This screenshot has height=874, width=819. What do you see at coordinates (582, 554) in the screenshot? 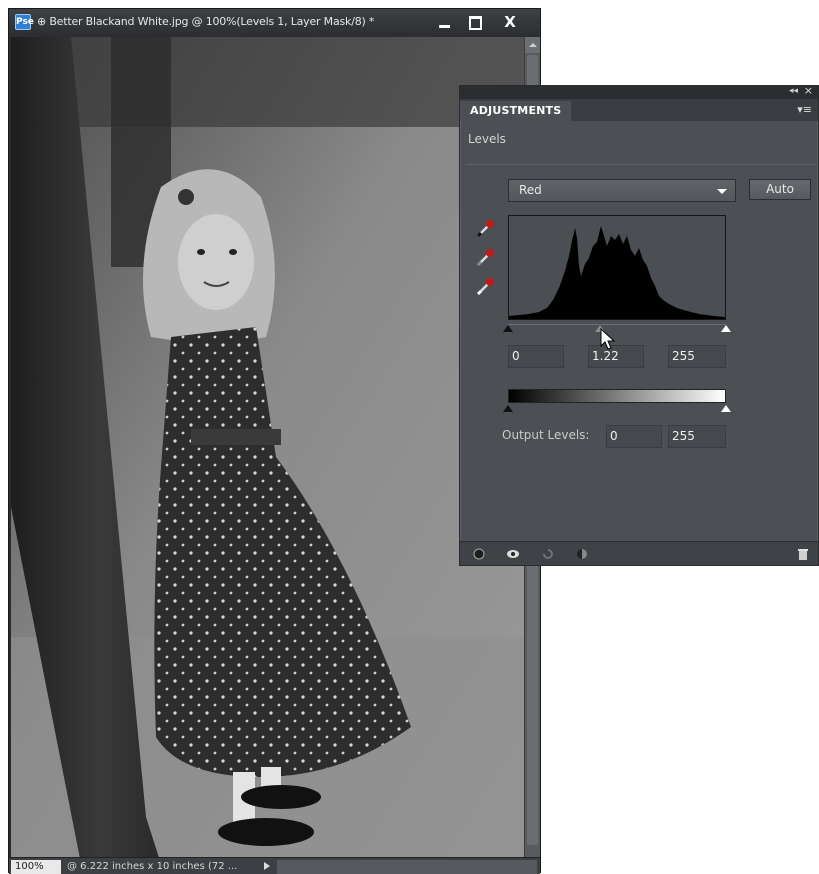
I see `previous-state-icon` at bounding box center [582, 554].